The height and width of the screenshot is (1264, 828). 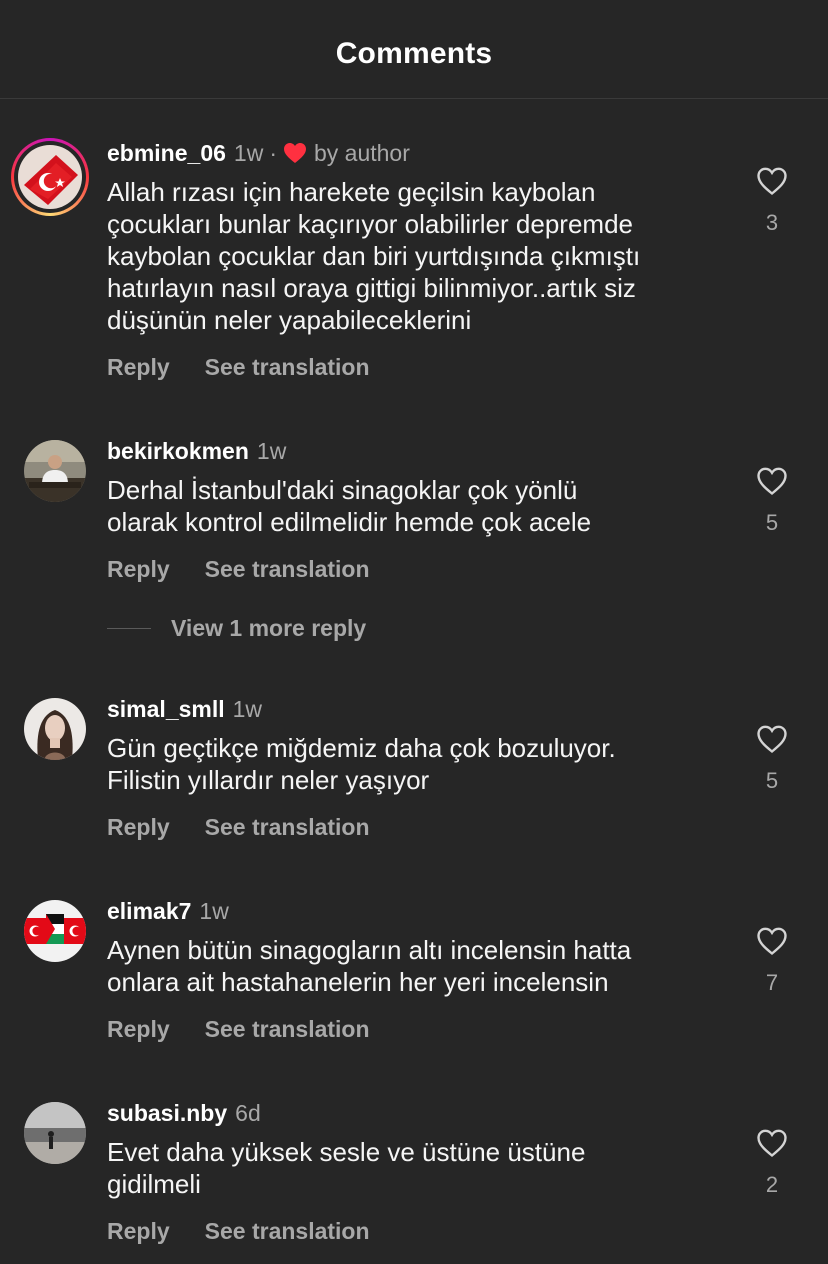 I want to click on comment-meta: subasi.nby 6d, so click(x=184, y=1113).